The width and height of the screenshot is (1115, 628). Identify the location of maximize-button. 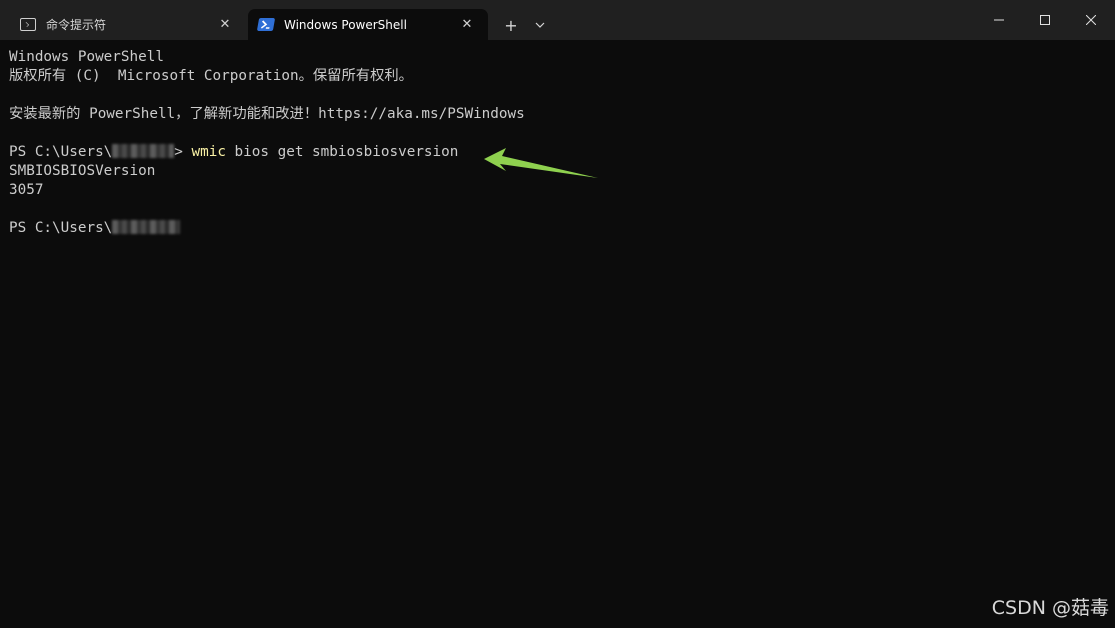
(1045, 20).